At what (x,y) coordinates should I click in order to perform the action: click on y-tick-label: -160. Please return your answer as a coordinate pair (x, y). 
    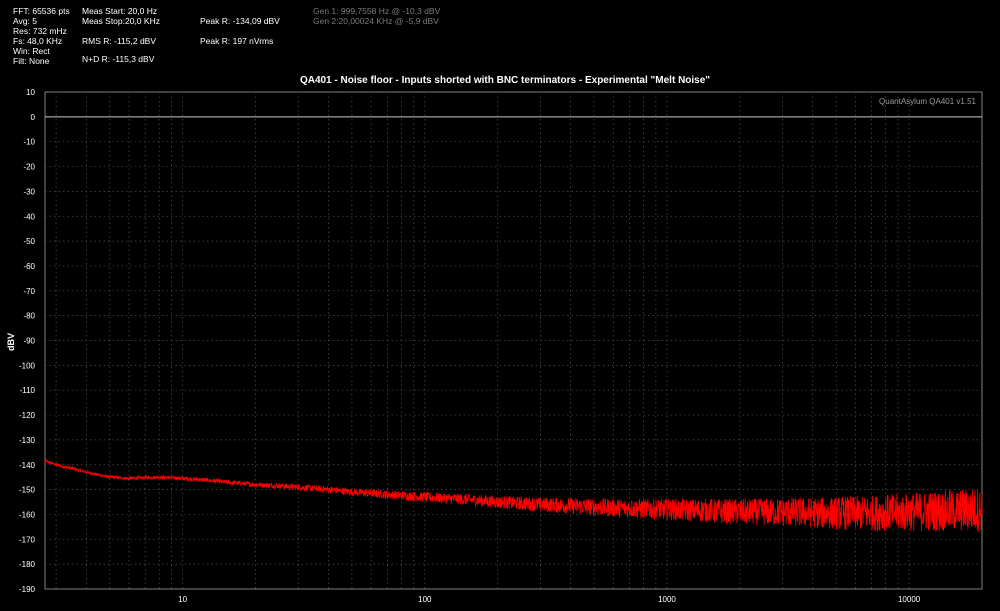
    Looking at the image, I should click on (27, 514).